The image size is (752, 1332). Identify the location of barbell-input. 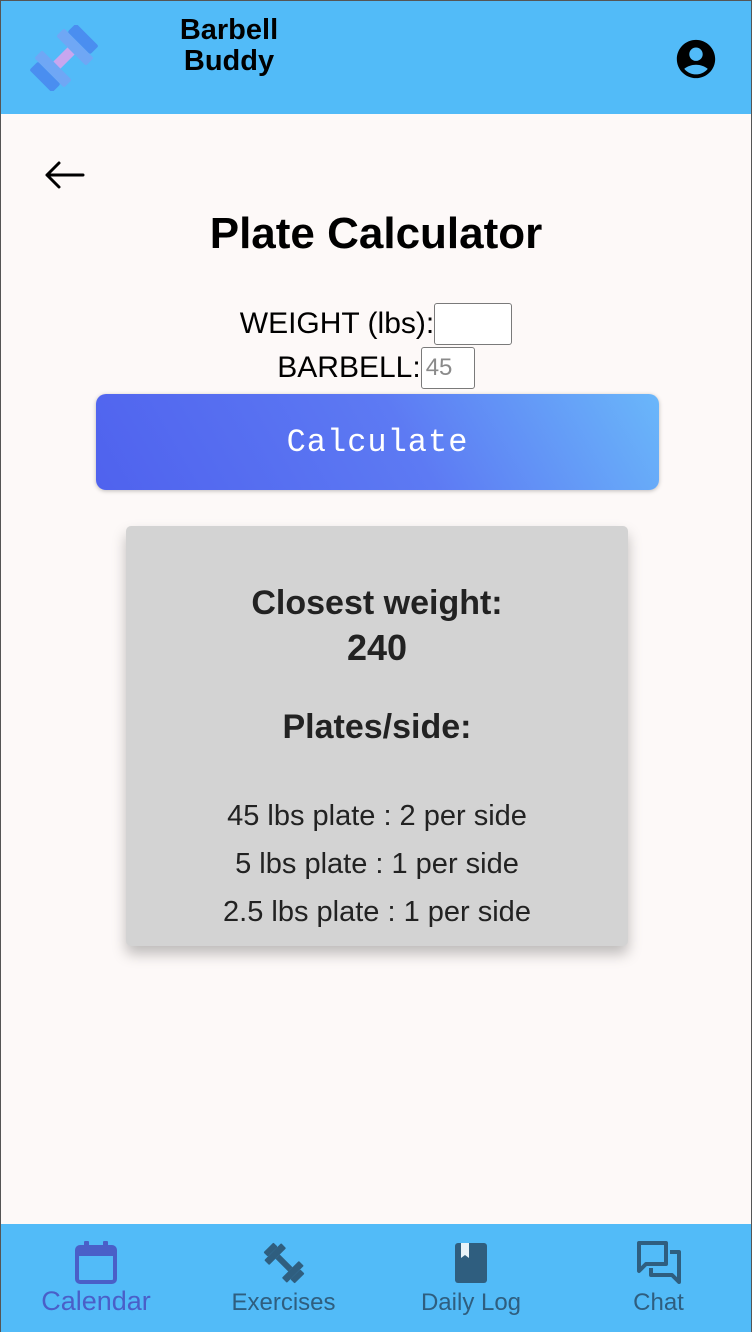
(447, 368).